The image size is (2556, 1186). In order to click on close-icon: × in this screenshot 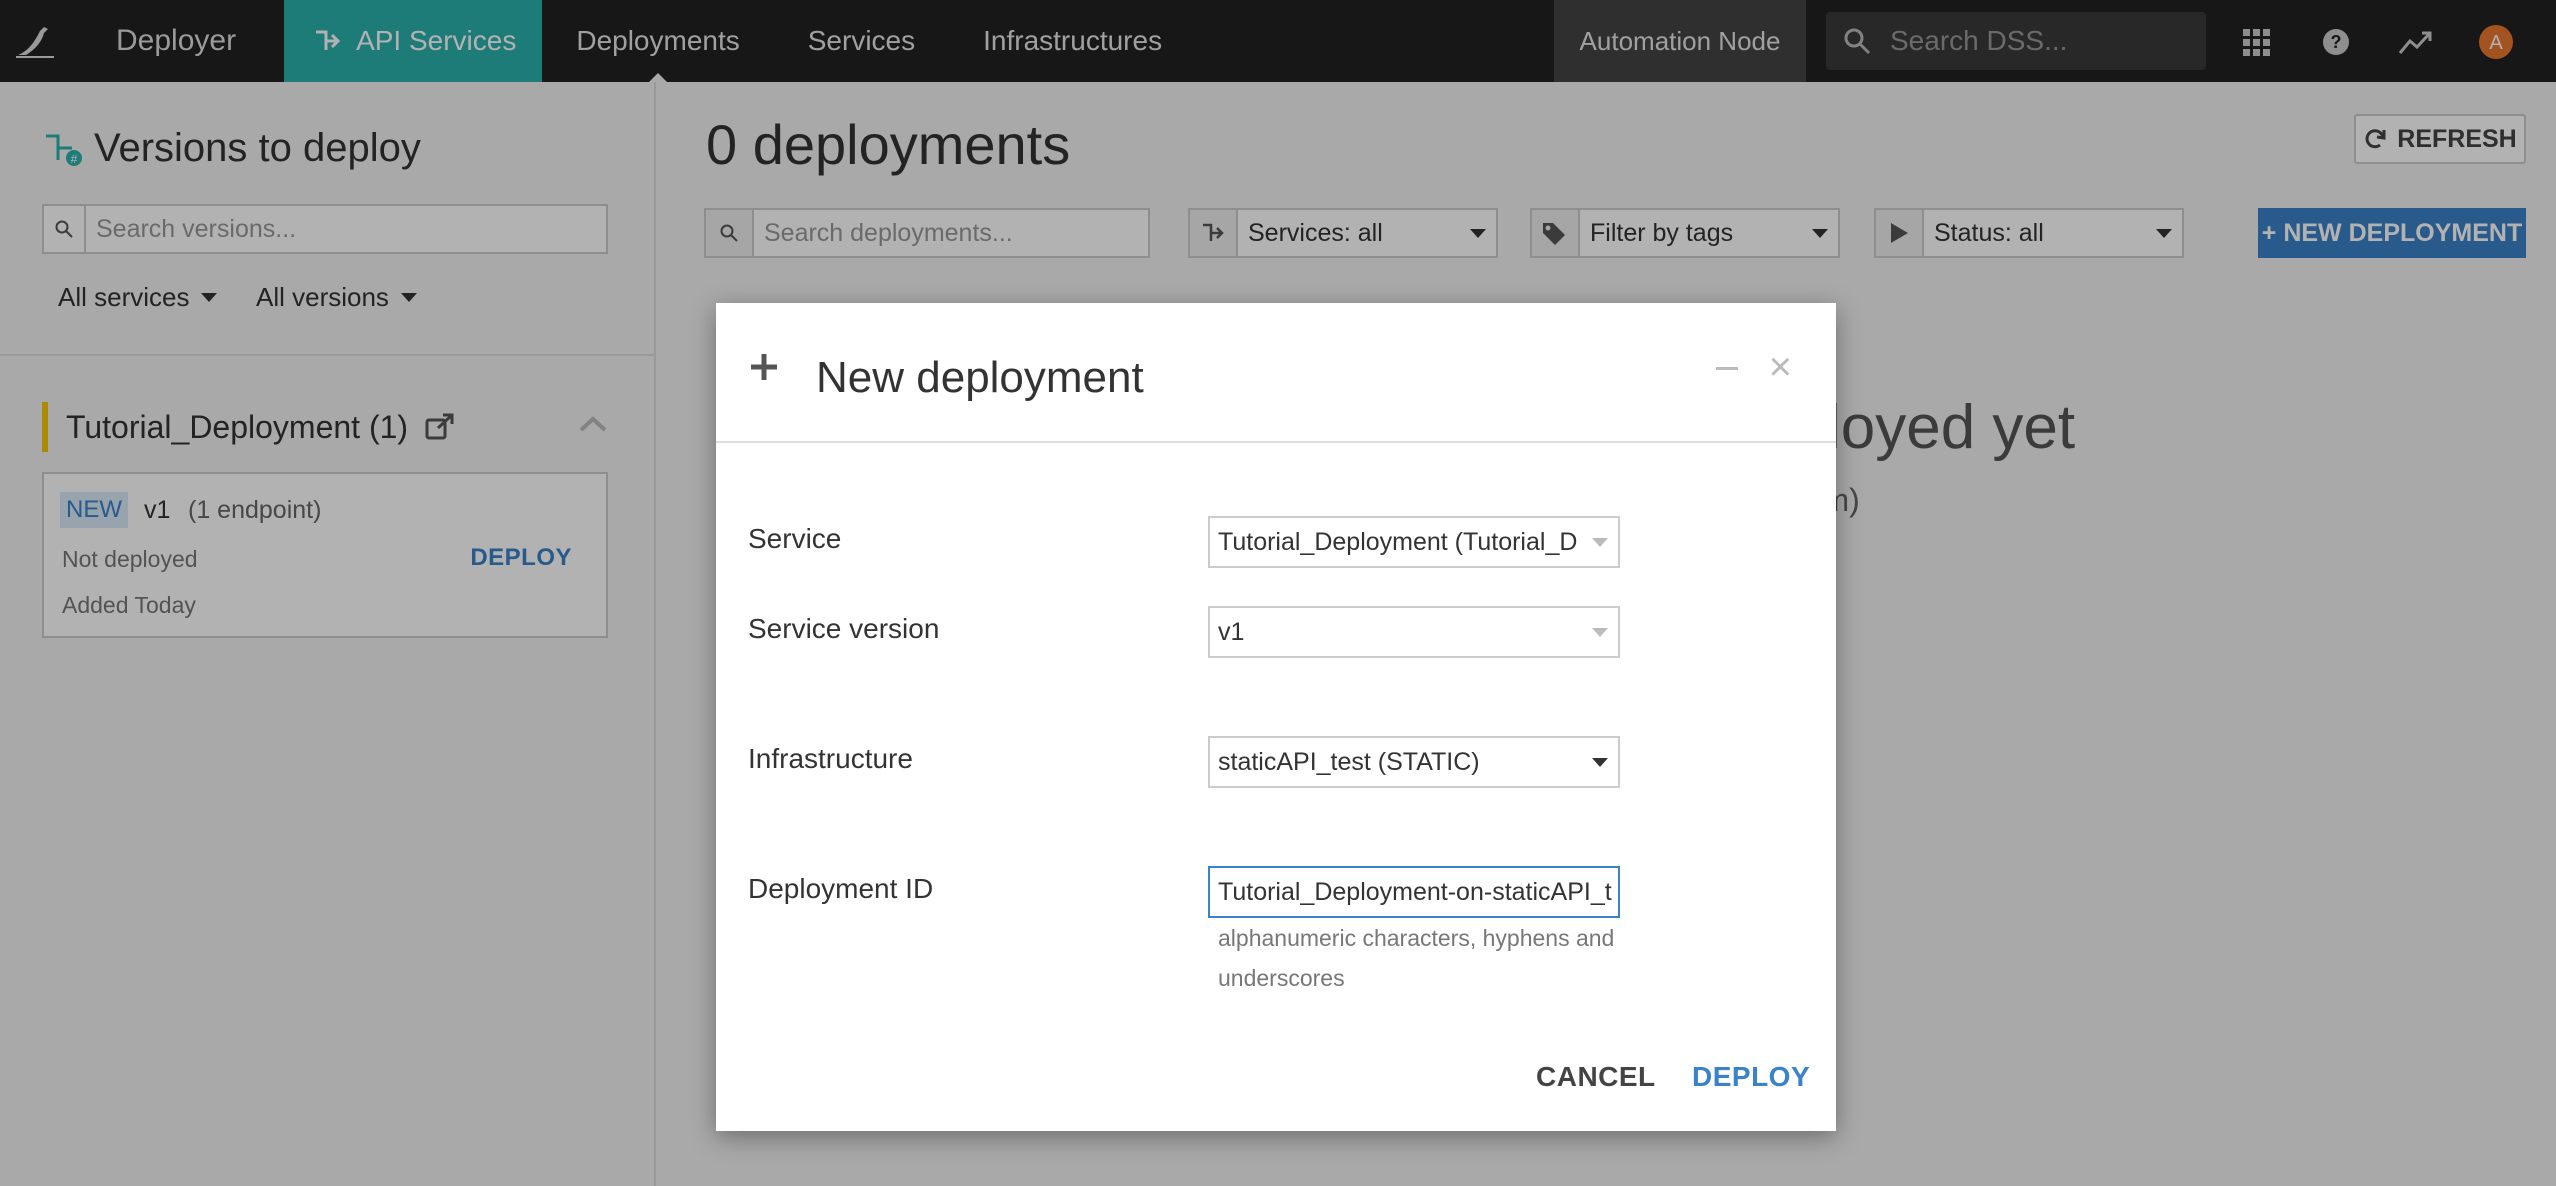, I will do `click(1780, 367)`.